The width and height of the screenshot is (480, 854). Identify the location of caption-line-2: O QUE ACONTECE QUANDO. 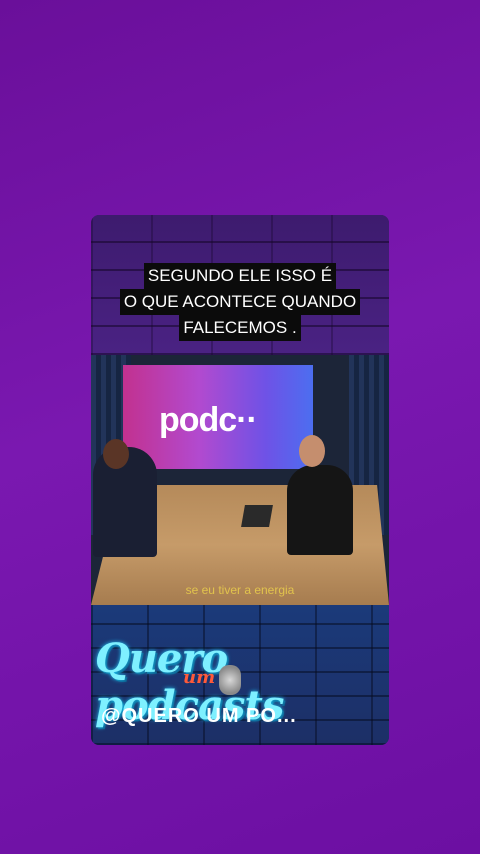
(240, 302).